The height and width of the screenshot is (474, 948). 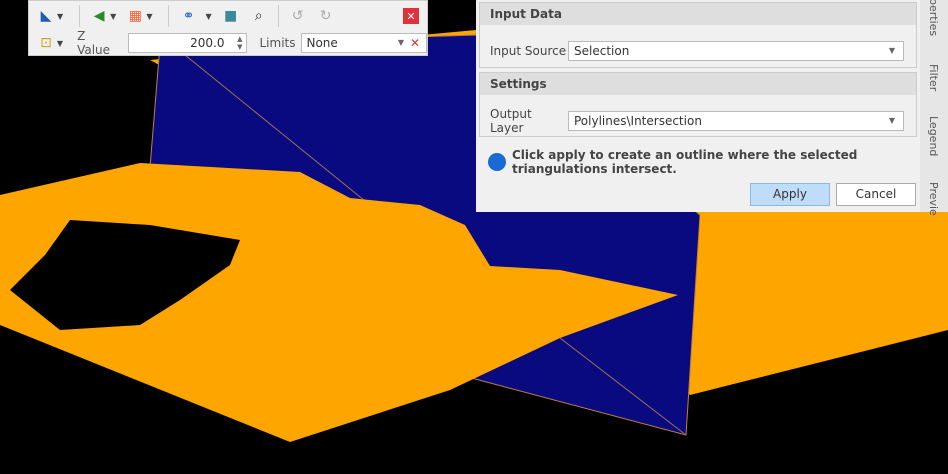 What do you see at coordinates (277, 43) in the screenshot?
I see `limits-label: Limits` at bounding box center [277, 43].